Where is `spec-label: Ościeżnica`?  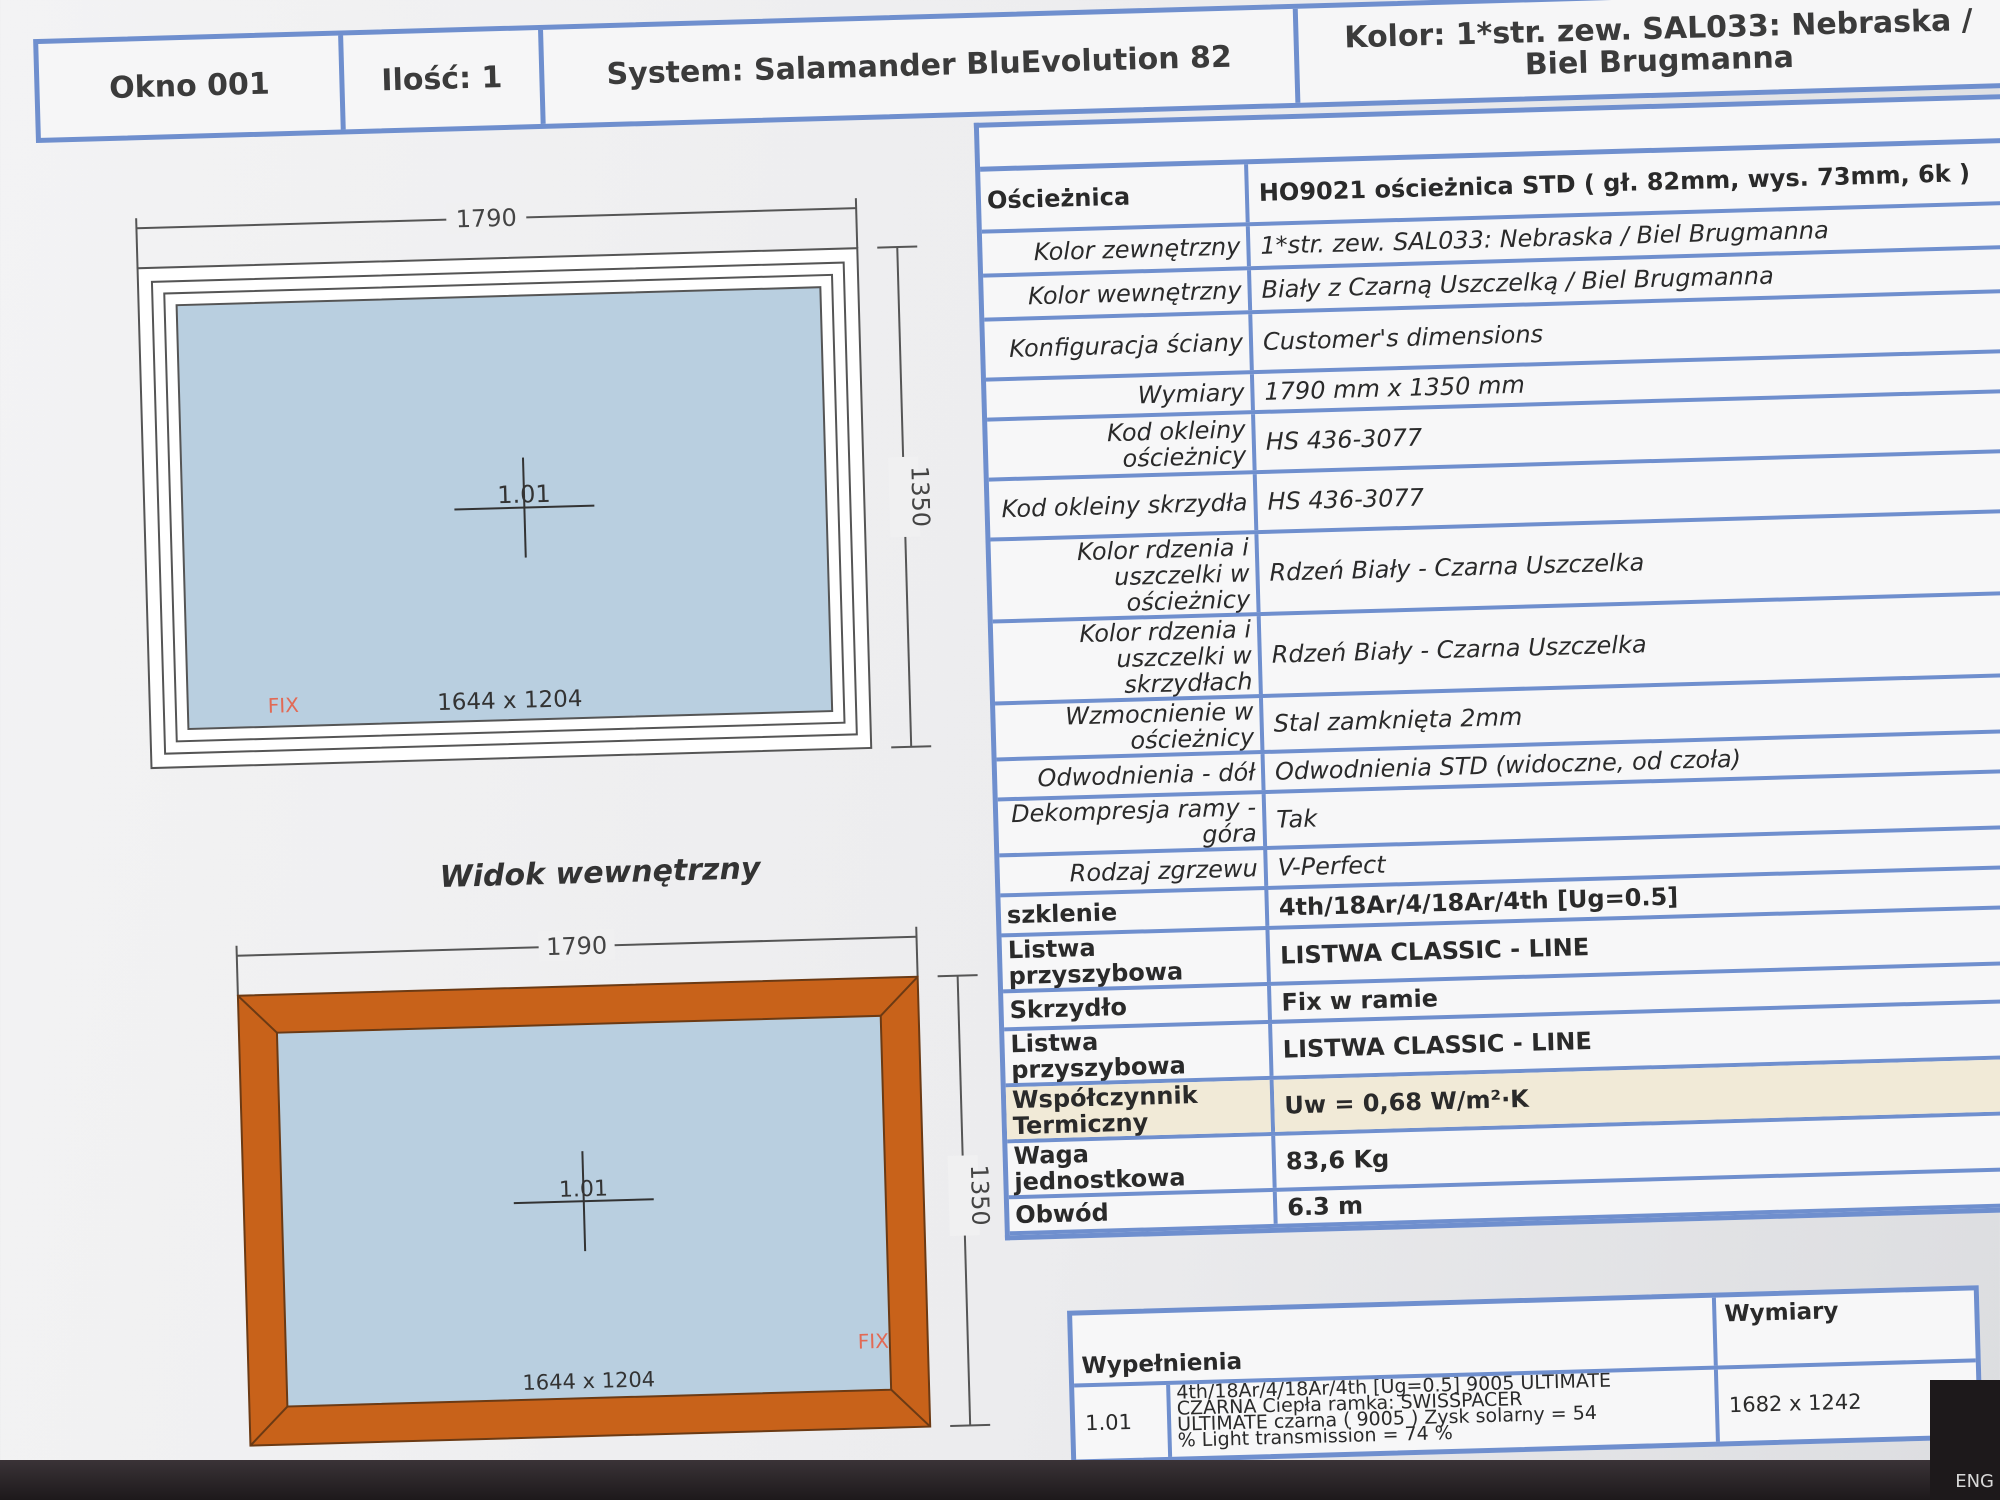 spec-label: Ościeżnica is located at coordinates (1115, 197).